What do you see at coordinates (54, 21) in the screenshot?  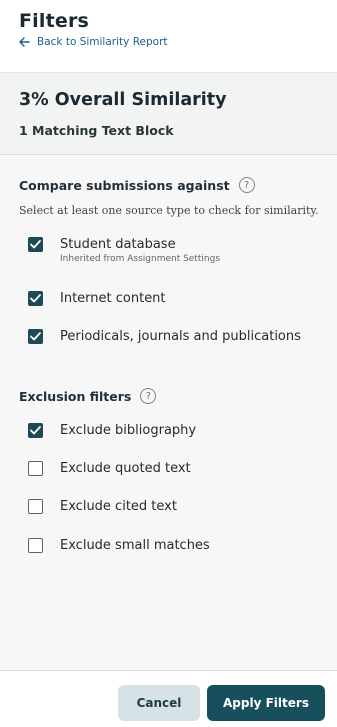 I see `page-title: Filters` at bounding box center [54, 21].